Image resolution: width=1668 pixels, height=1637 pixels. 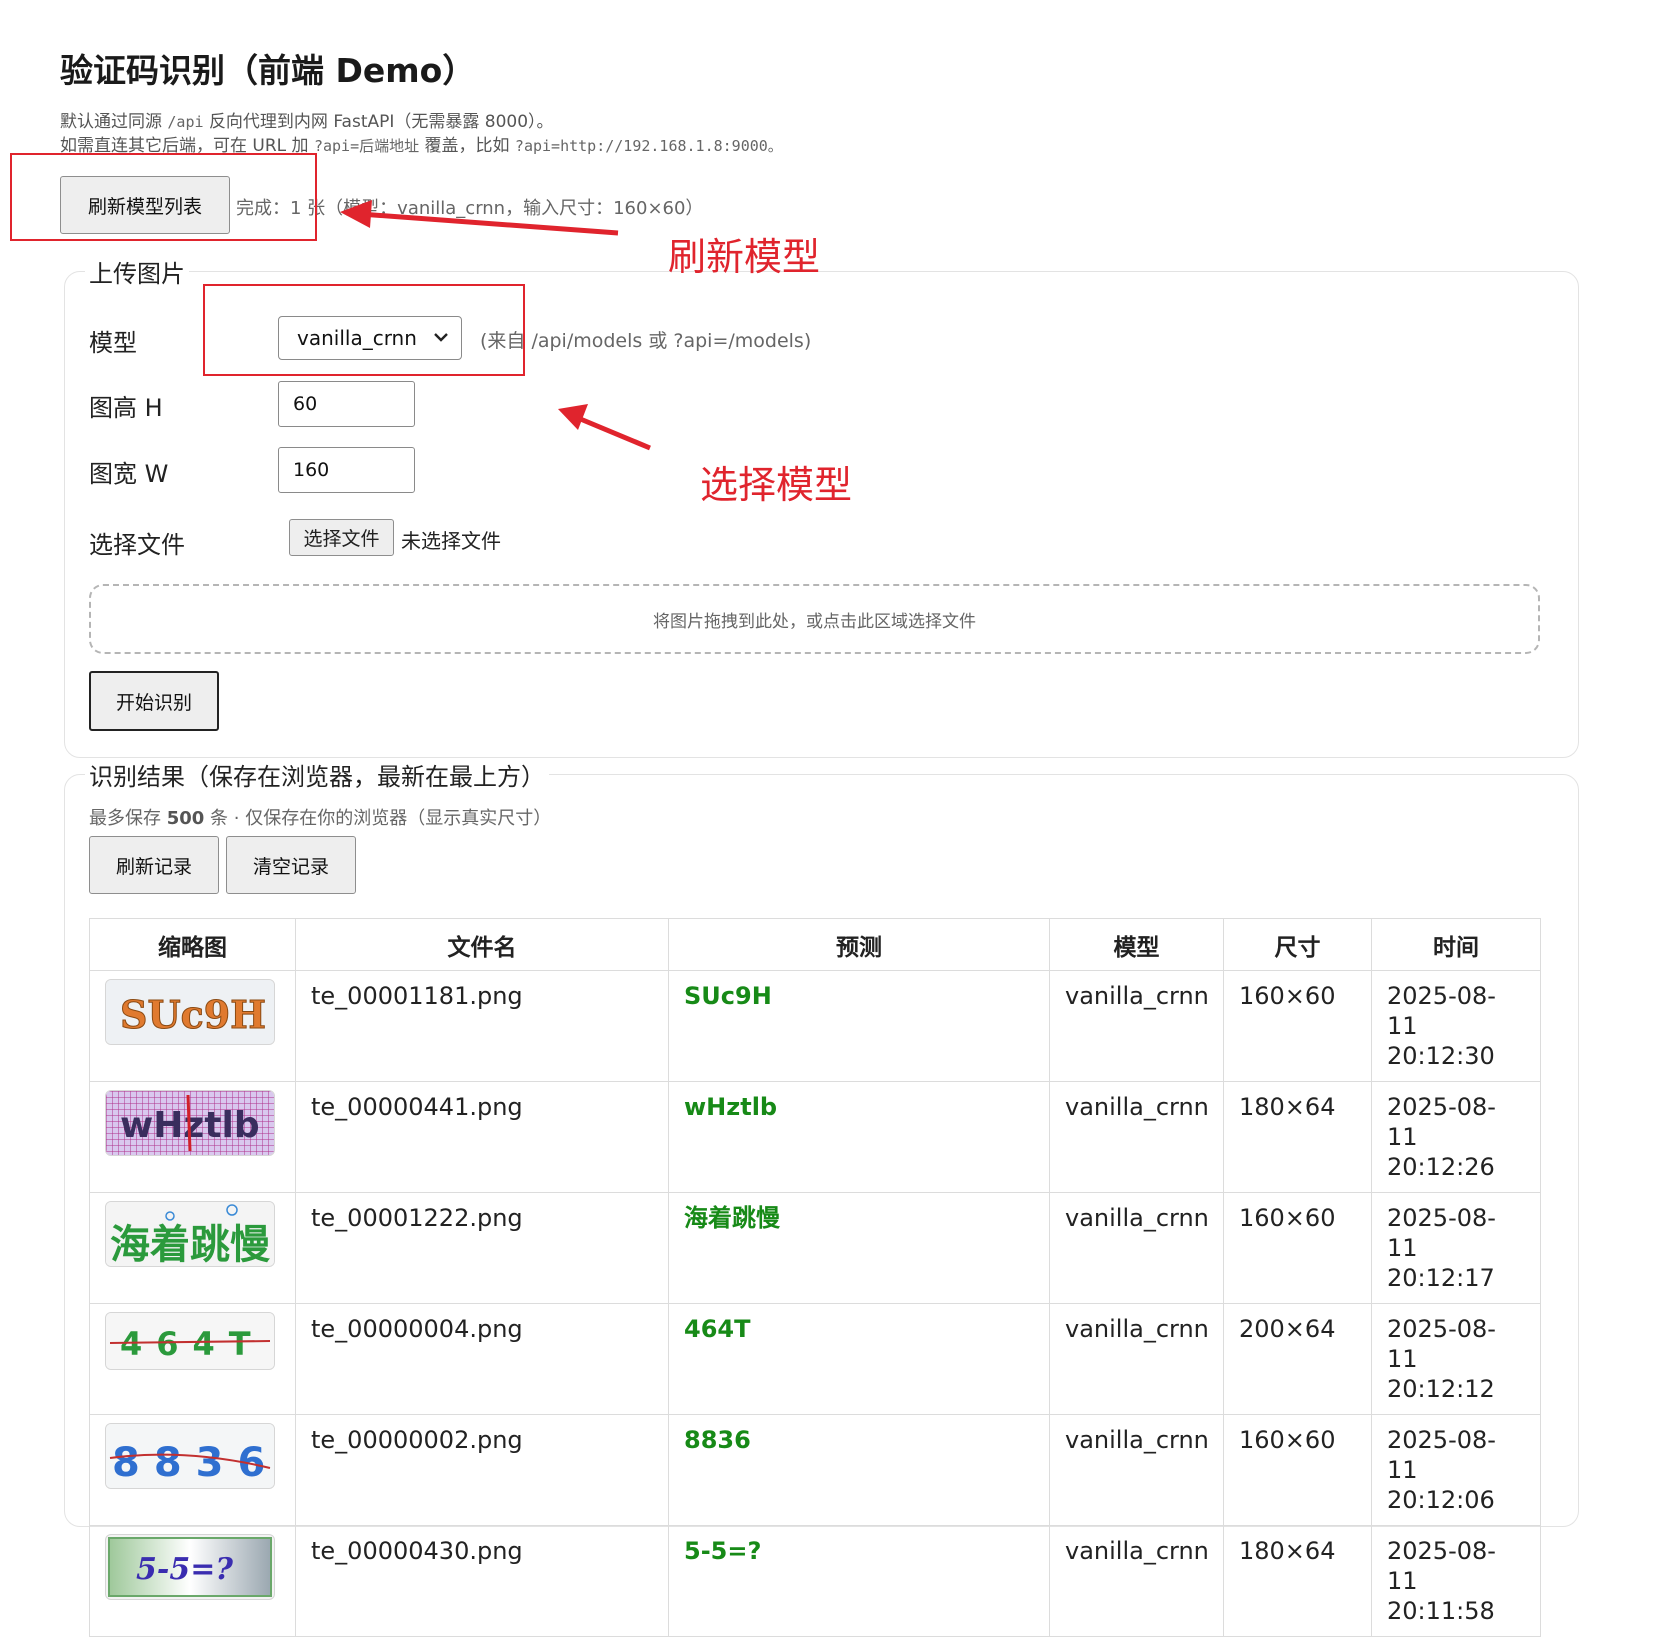 I want to click on filename-cell: te_00000430.png, so click(x=482, y=1581).